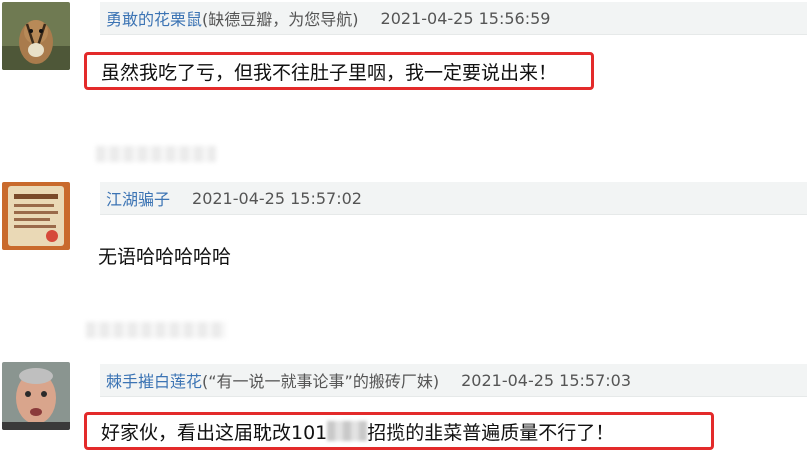 This screenshot has width=809, height=451. What do you see at coordinates (321, 381) in the screenshot?
I see `user-note: (“有一说一就事论事”的搬砖厂妹)` at bounding box center [321, 381].